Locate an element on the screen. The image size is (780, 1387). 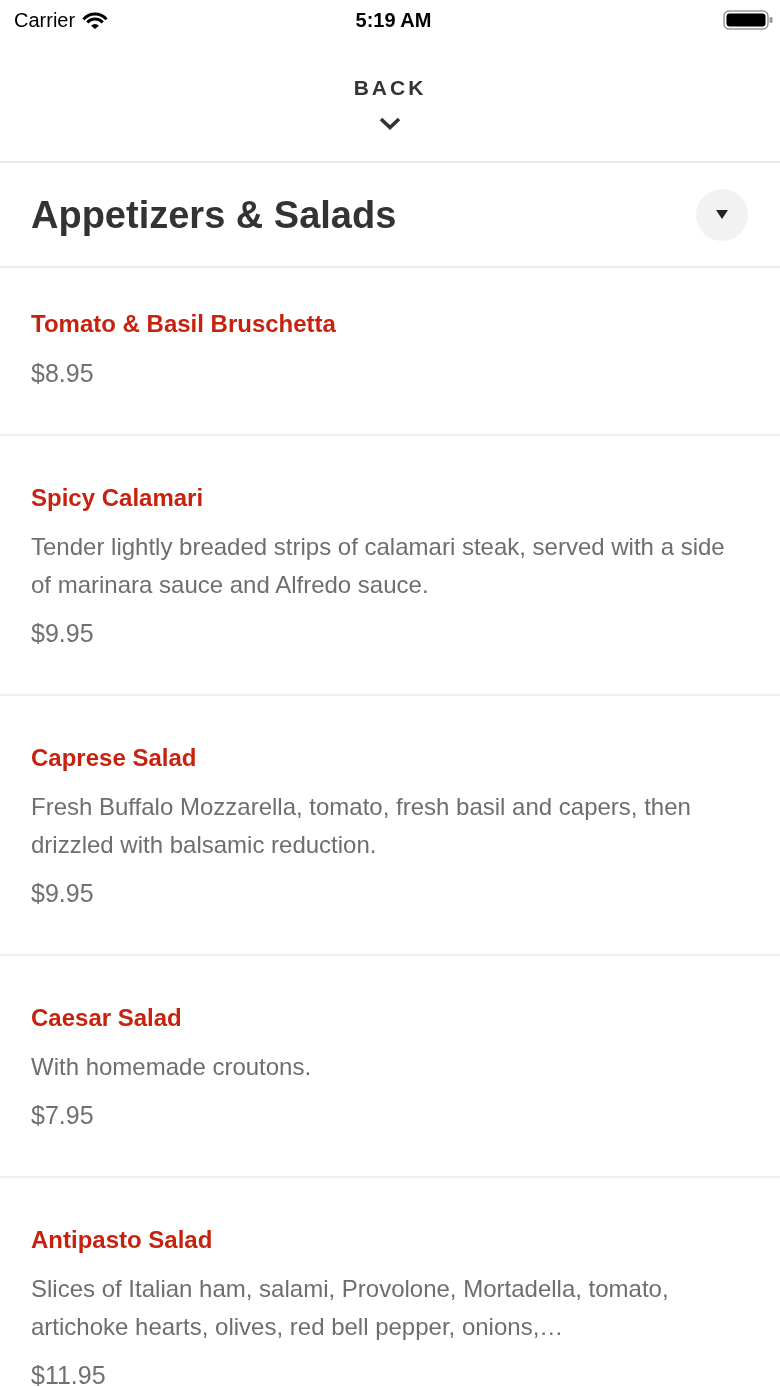
item-name: Caprese Salad is located at coordinates (114, 758).